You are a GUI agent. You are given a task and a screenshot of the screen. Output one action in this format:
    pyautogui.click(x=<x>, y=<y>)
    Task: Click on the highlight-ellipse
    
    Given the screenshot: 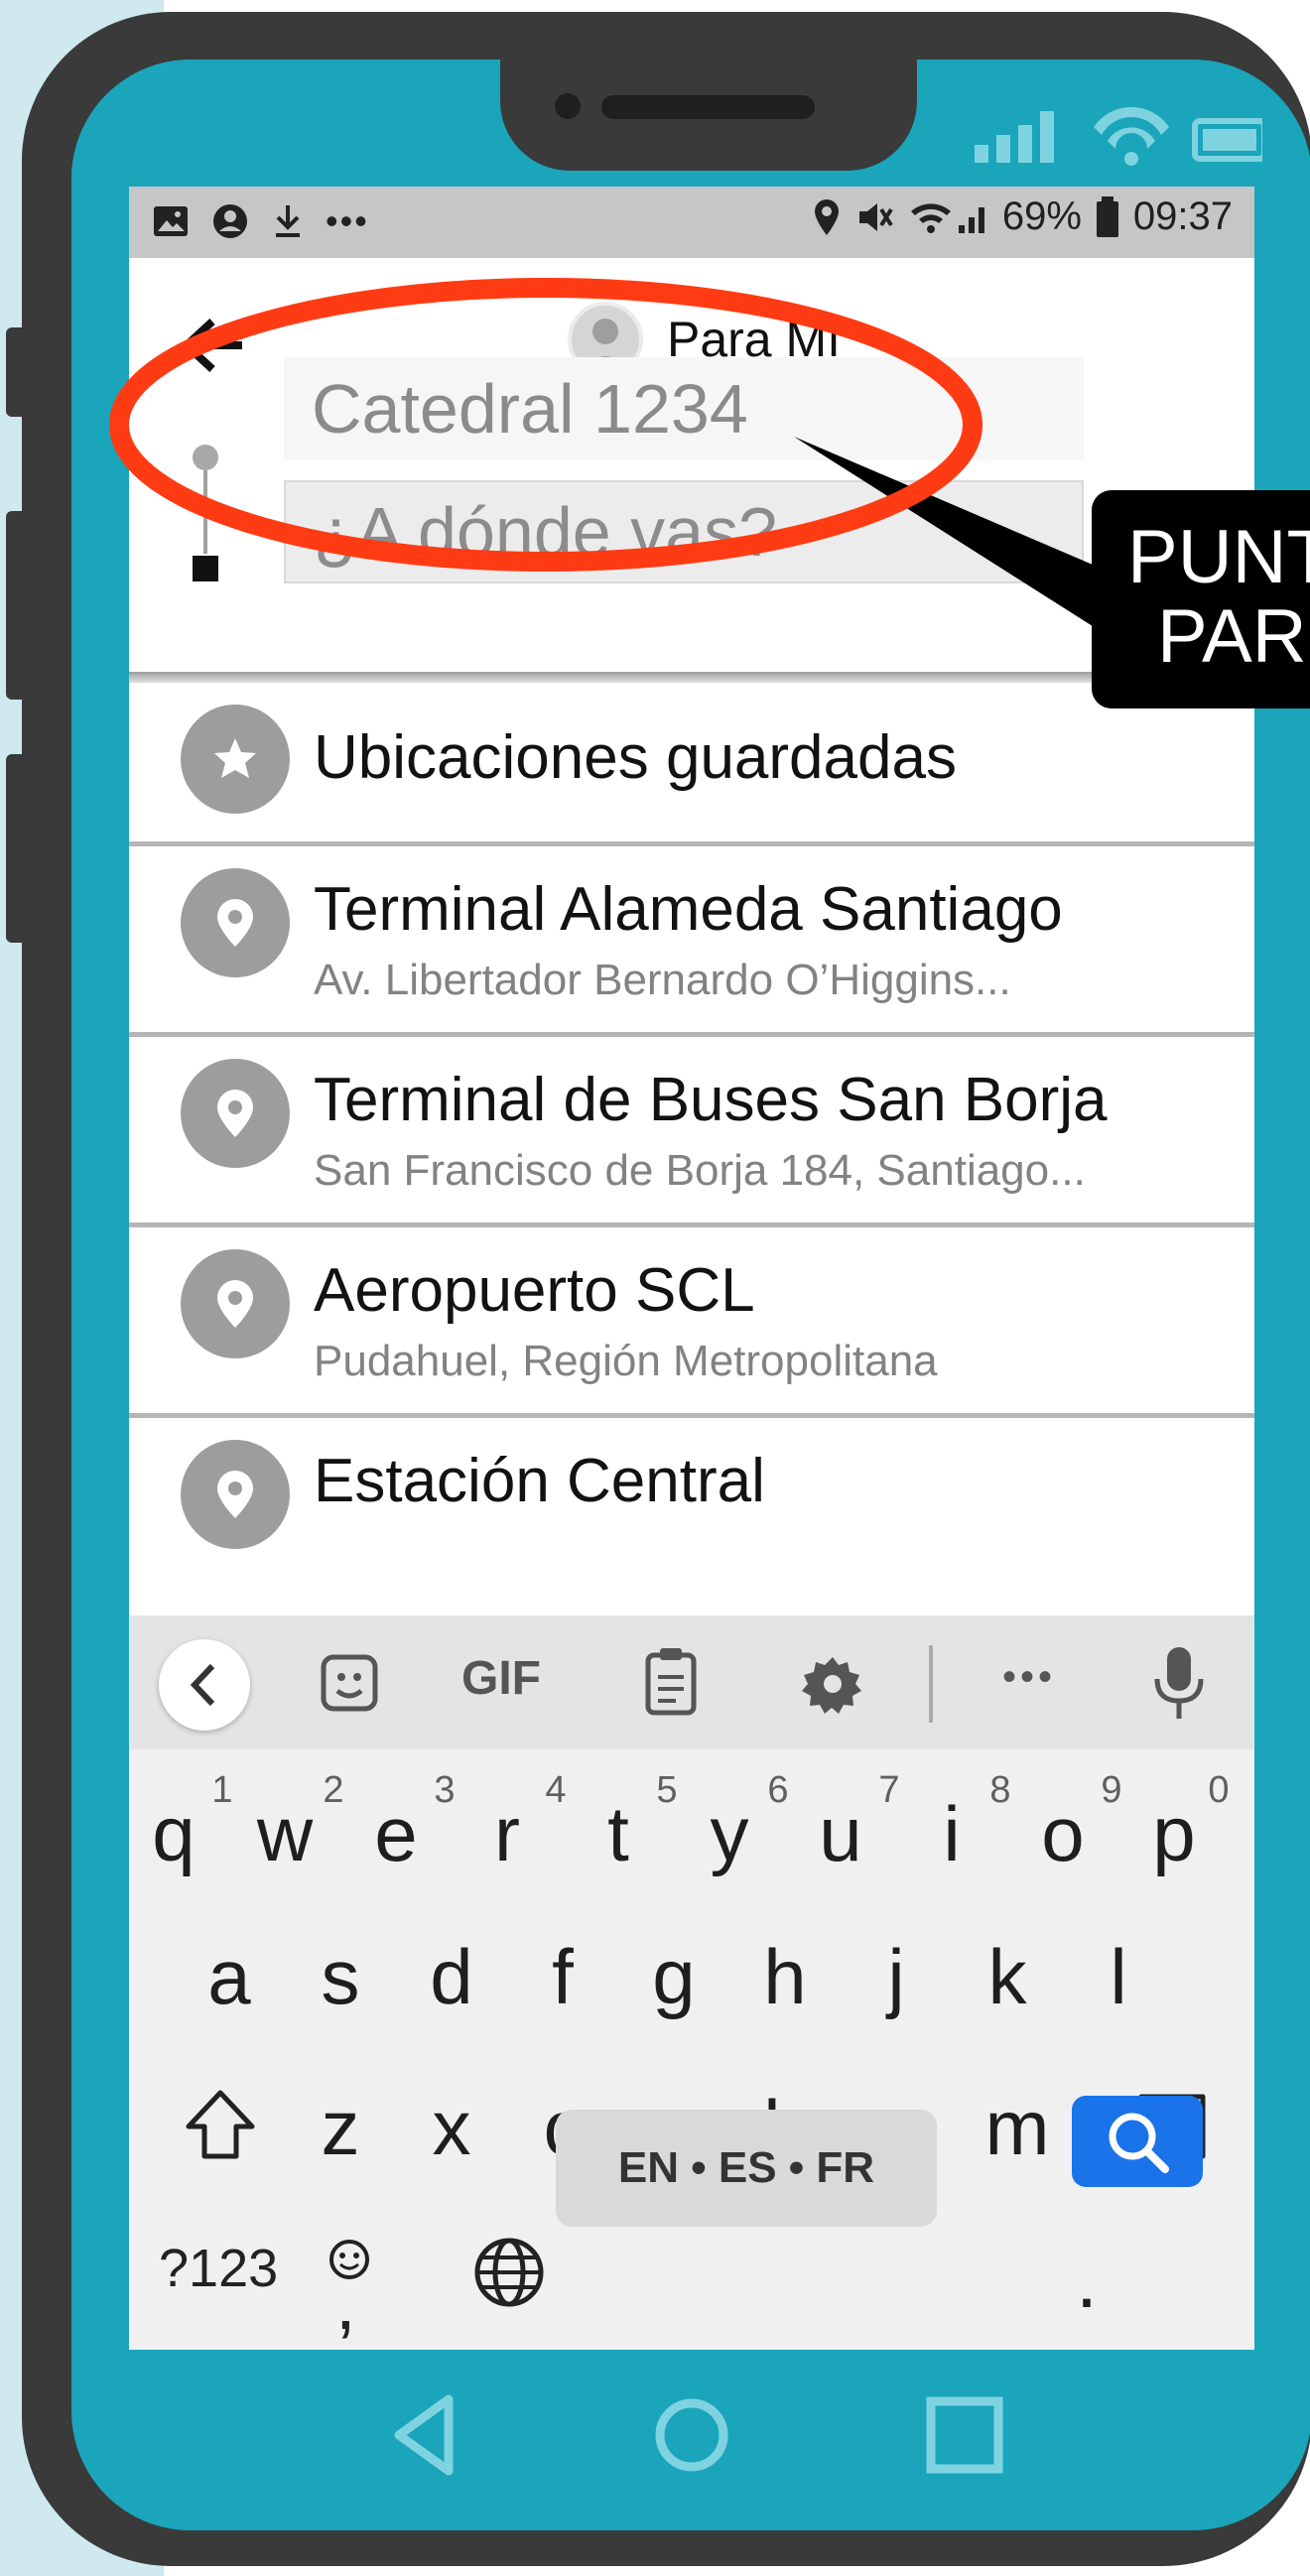 What is the action you would take?
    pyautogui.click(x=545, y=425)
    